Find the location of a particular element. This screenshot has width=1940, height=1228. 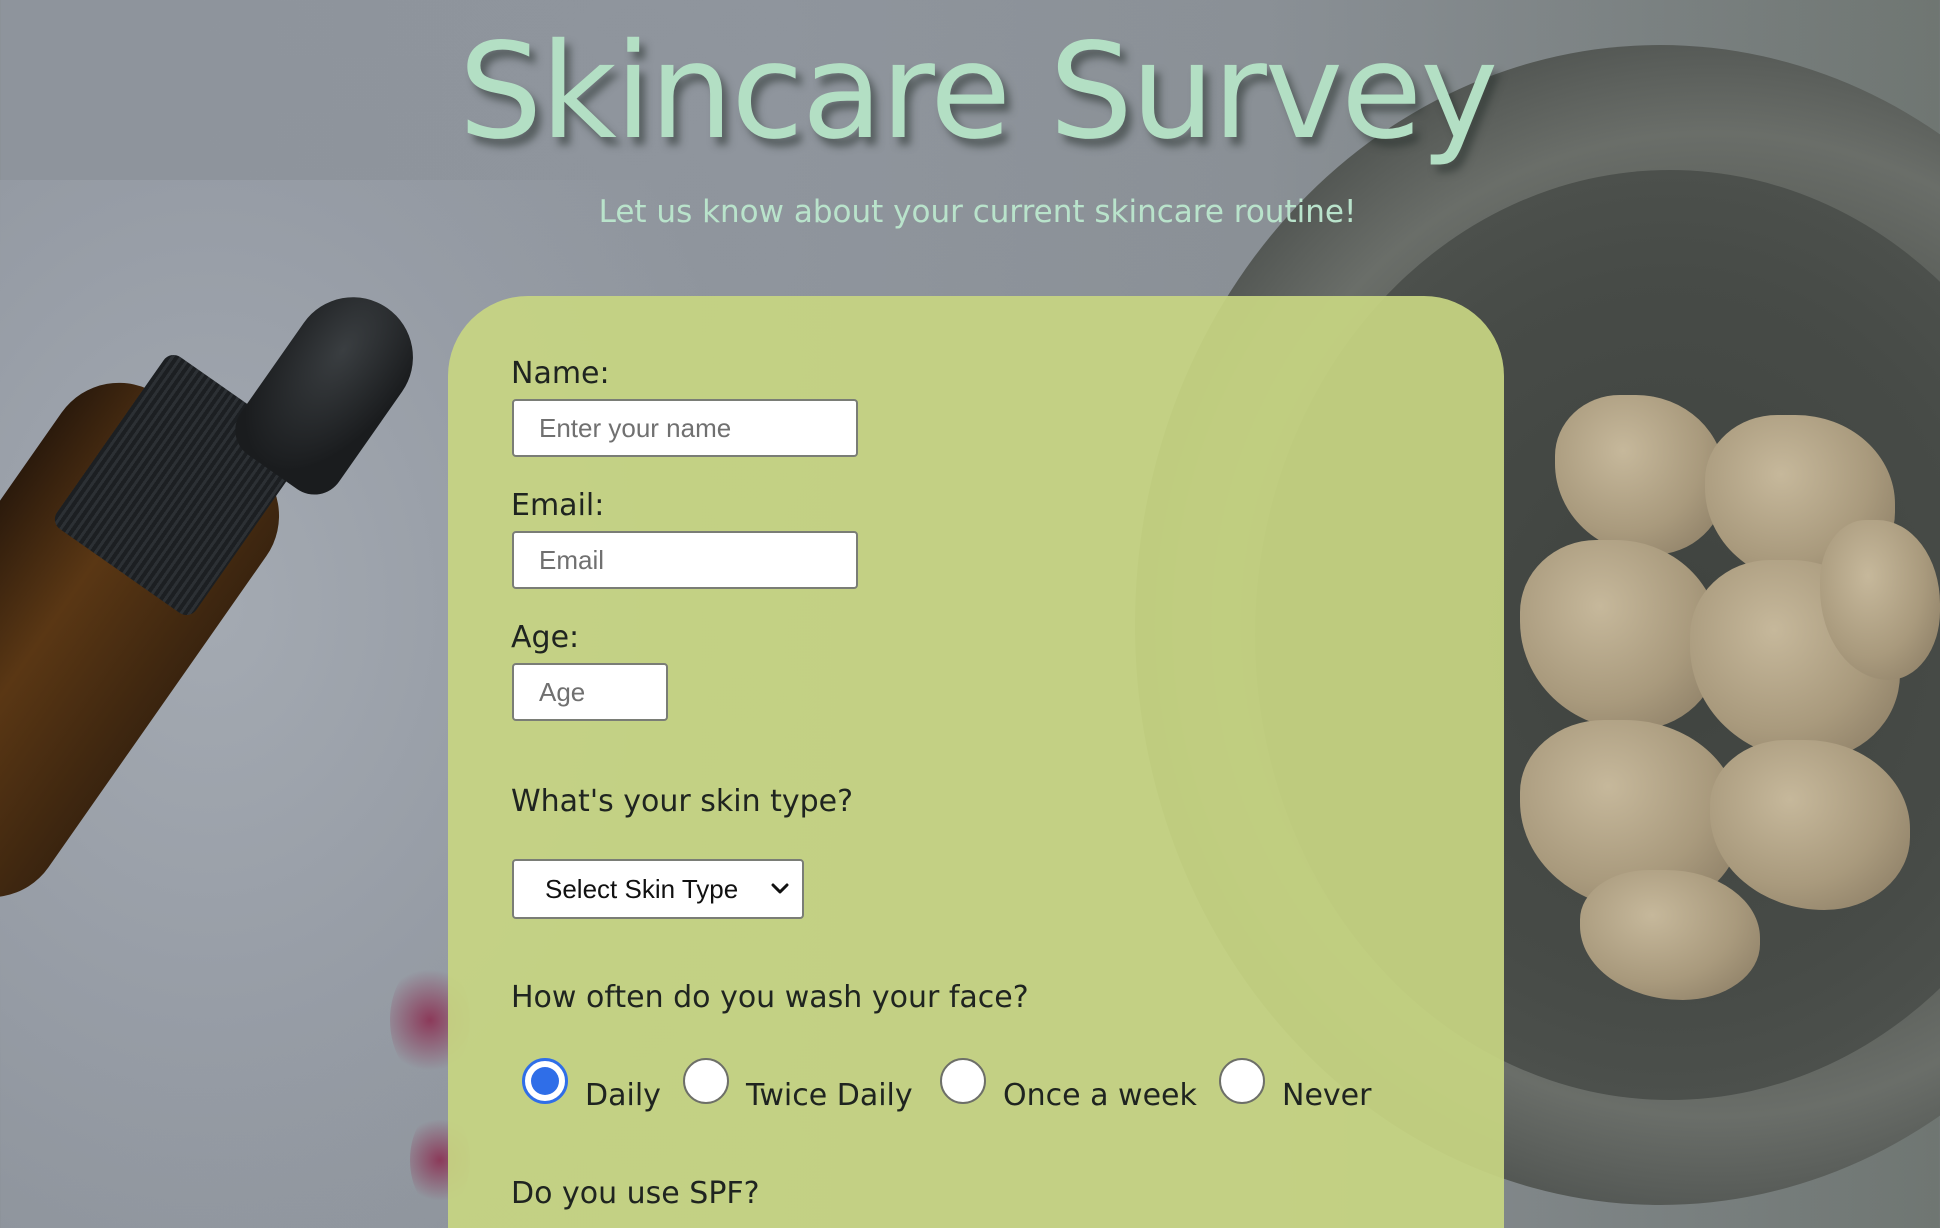

spf-question: Do you use SPF? is located at coordinates (635, 1193).